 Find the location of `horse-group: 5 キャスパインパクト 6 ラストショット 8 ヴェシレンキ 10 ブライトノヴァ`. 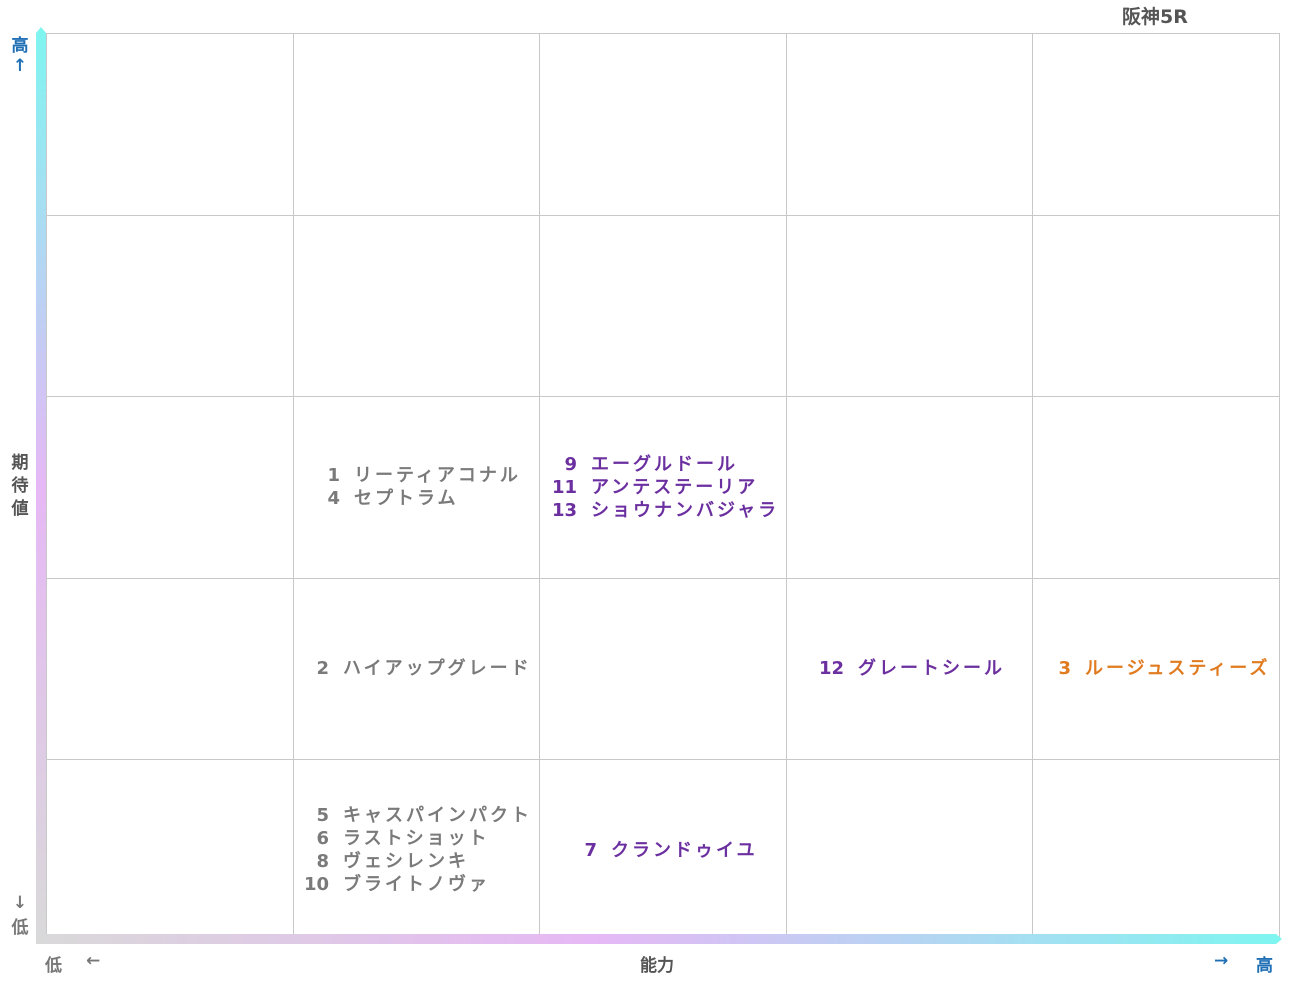

horse-group: 5 キャスパインパクト 6 ラストショット 8 ヴェシレンキ 10 ブライトノヴァ is located at coordinates (415, 850).